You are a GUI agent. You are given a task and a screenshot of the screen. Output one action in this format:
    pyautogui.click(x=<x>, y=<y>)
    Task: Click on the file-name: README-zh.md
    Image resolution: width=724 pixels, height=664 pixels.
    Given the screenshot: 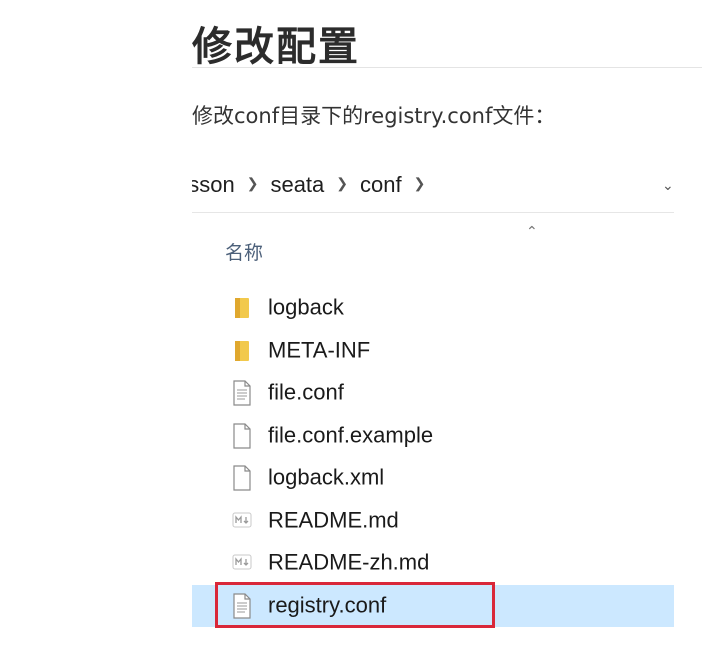 What is the action you would take?
    pyautogui.click(x=349, y=562)
    